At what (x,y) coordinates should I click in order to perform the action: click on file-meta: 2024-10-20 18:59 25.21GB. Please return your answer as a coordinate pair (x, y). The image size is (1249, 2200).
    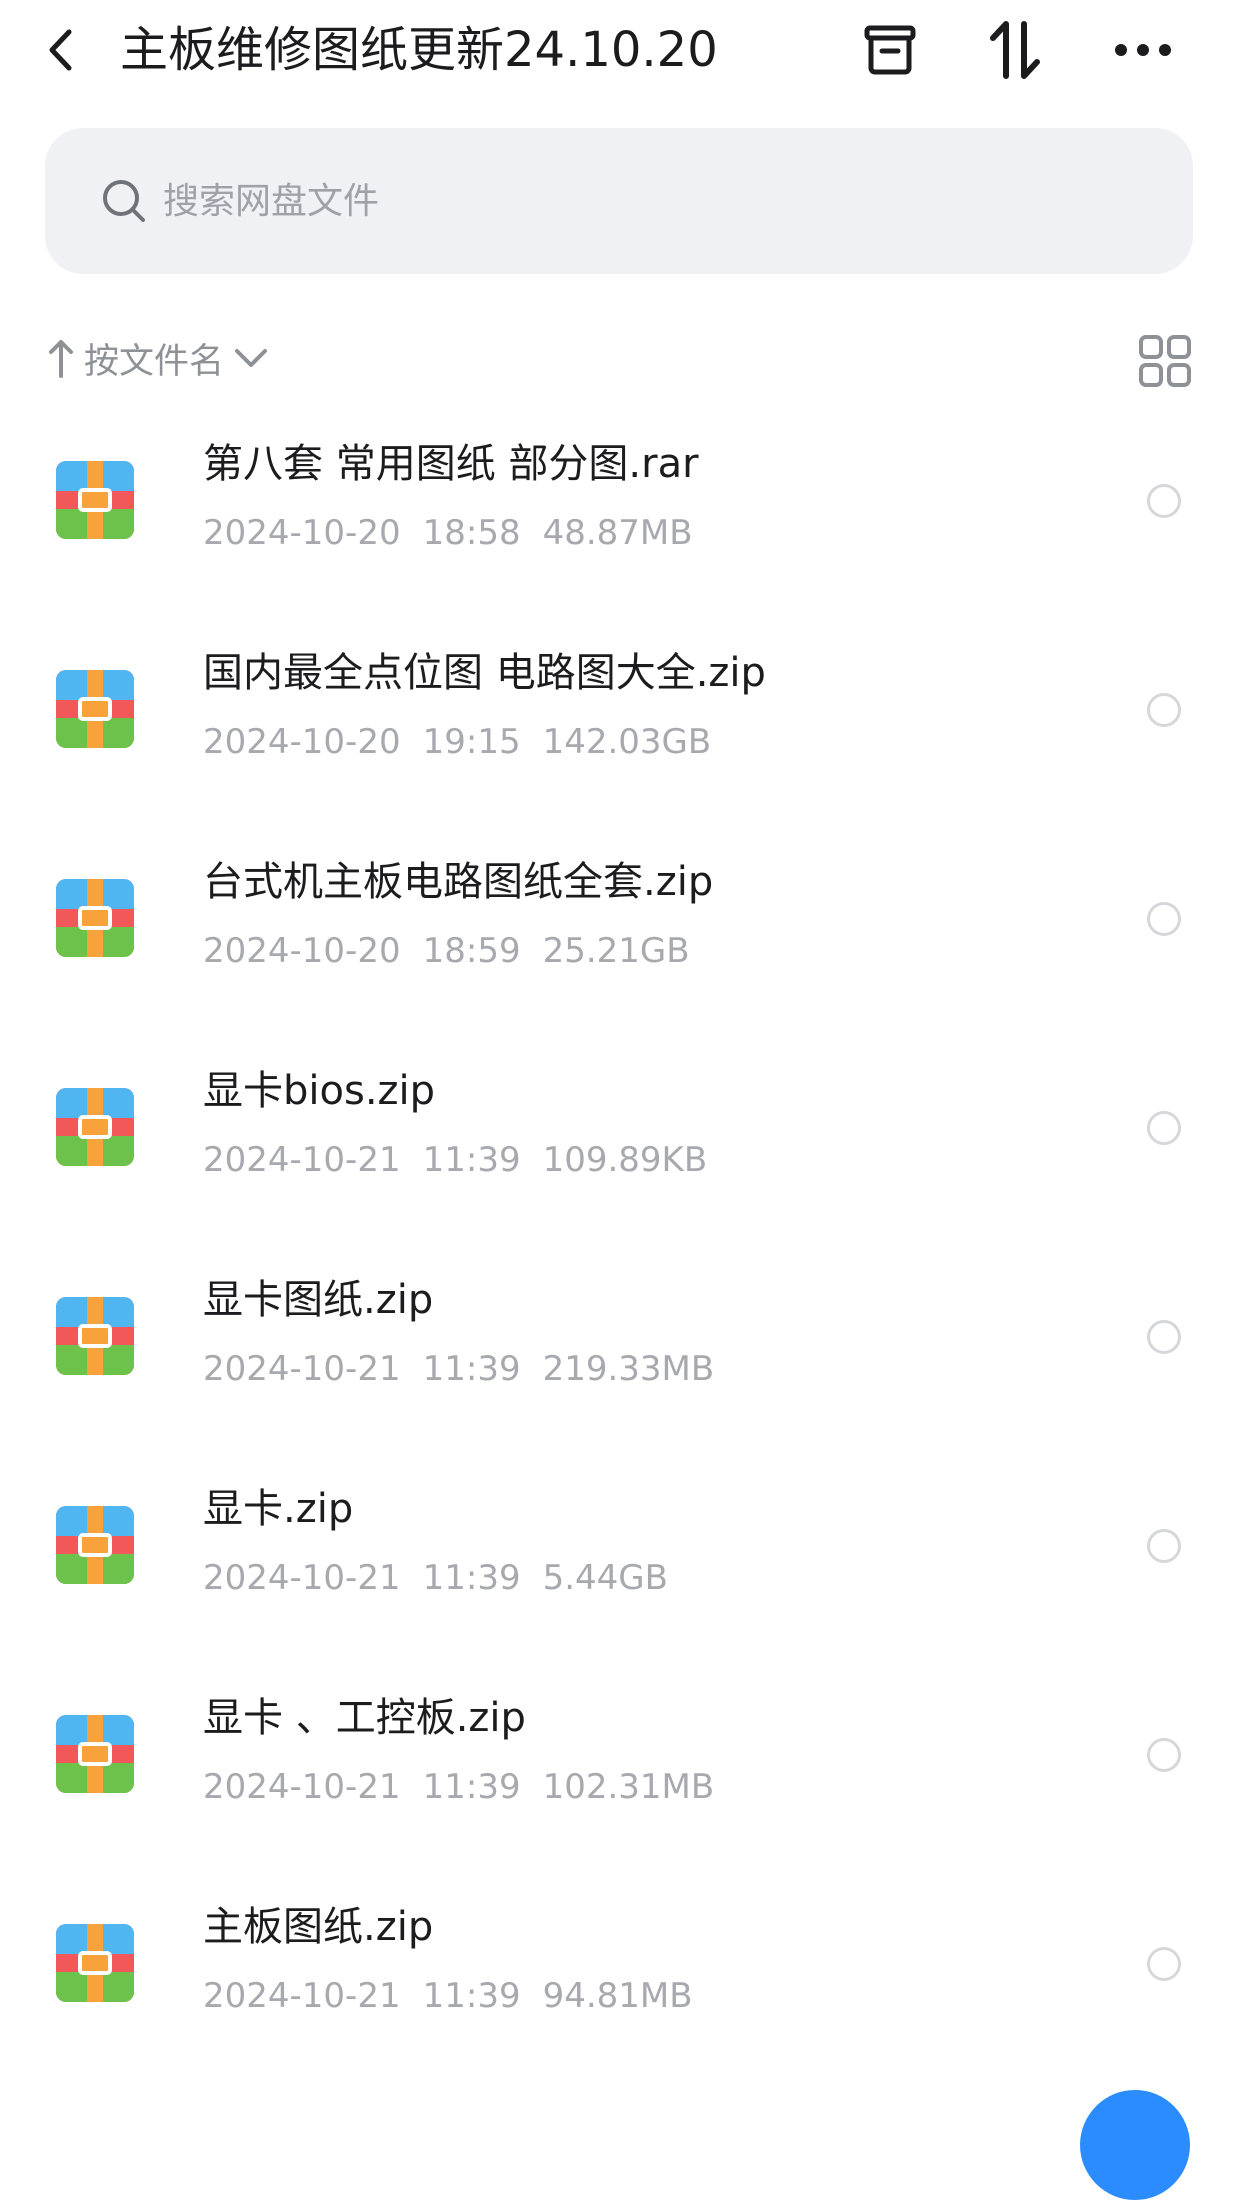
    Looking at the image, I should click on (457, 951).